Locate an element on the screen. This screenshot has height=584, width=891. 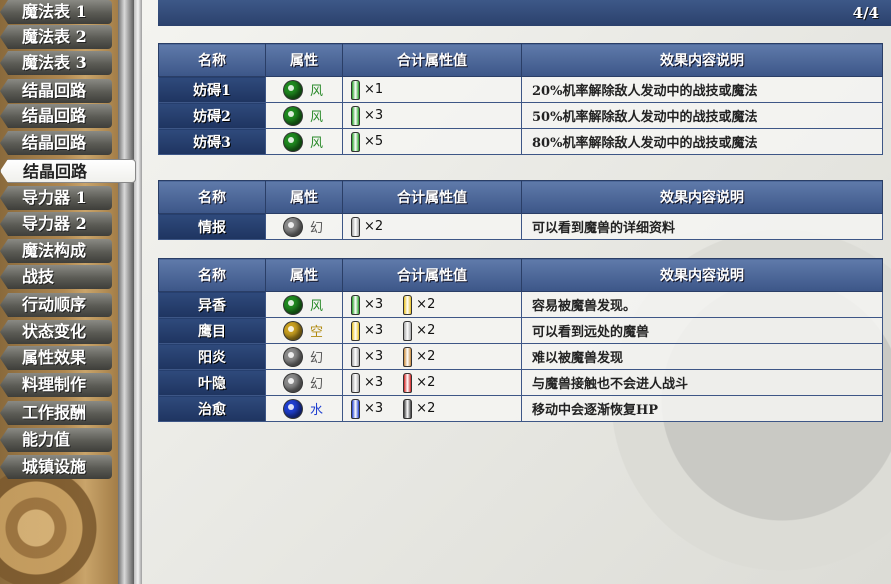
table-row: 阳炎 幻 ×3 ×2 难以被魔兽发现 is located at coordinates (520, 356).